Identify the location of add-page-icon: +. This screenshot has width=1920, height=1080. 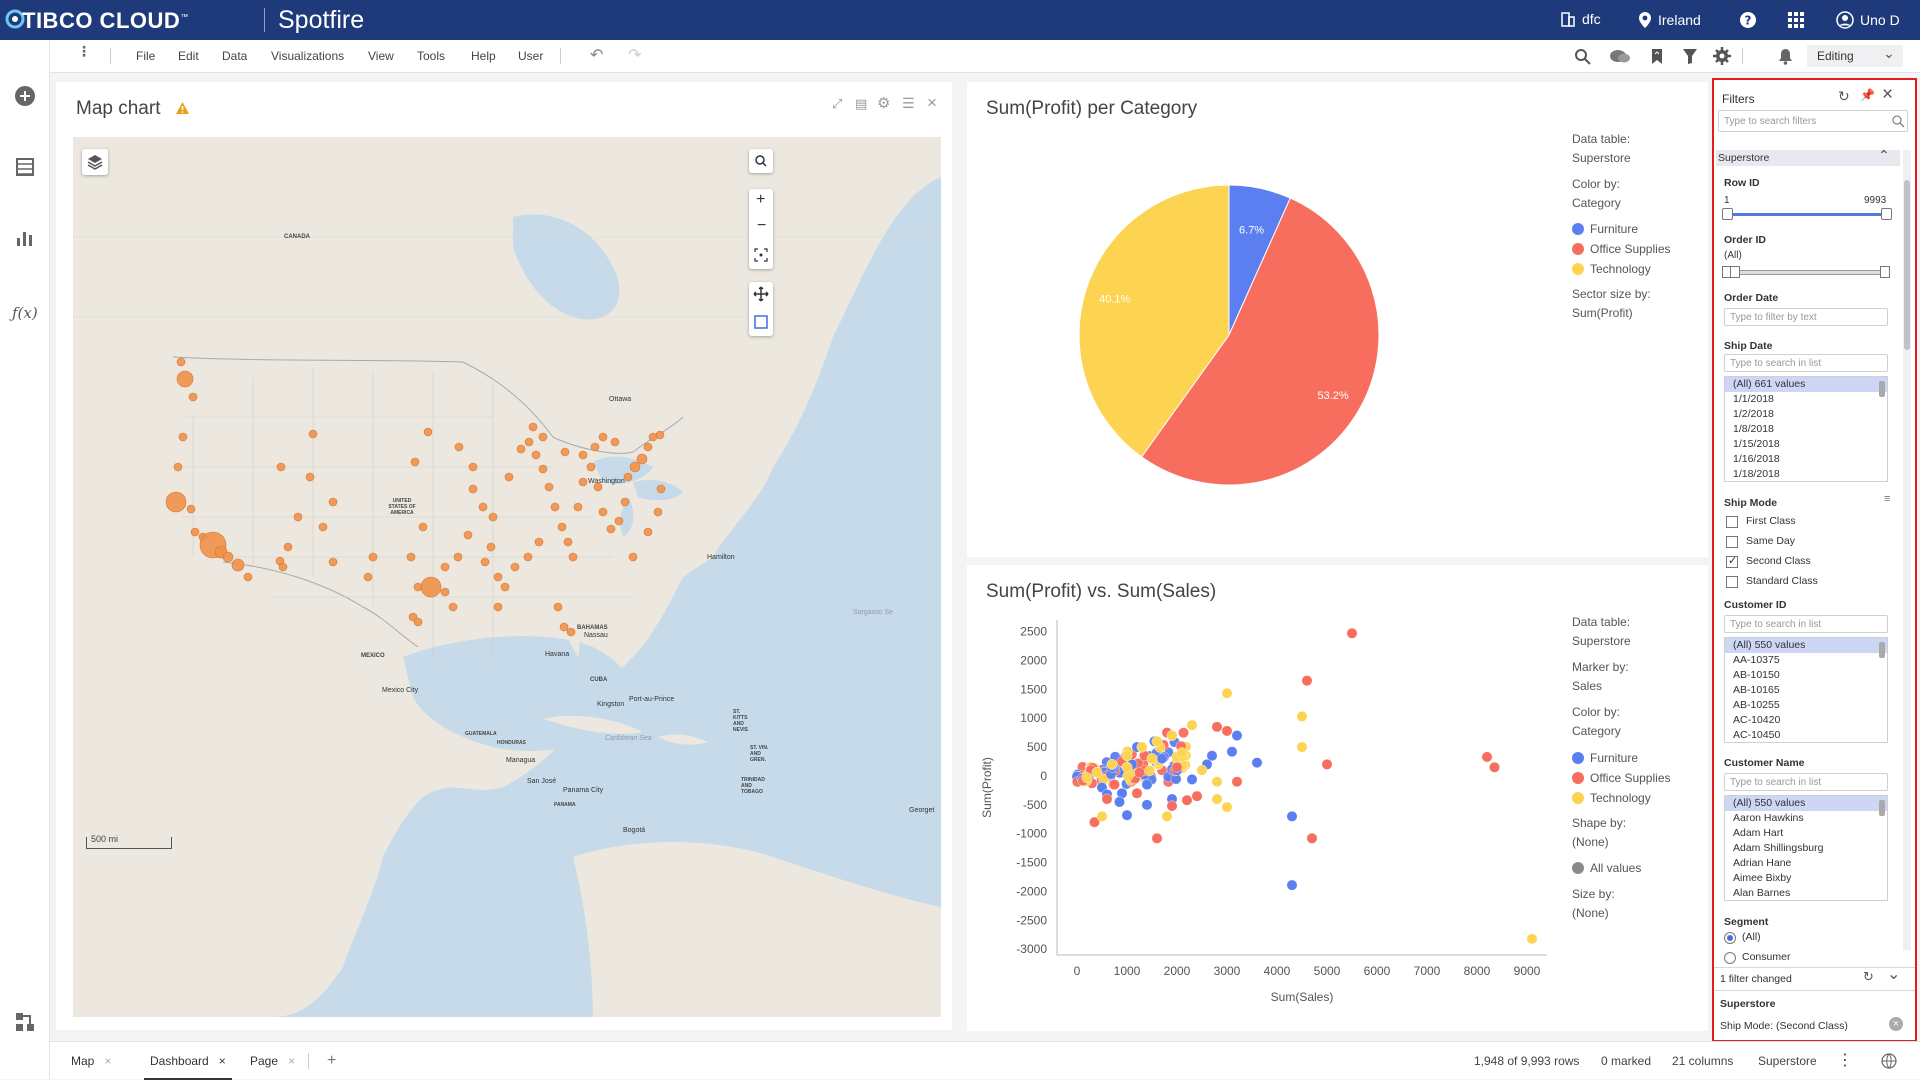
(331, 1061).